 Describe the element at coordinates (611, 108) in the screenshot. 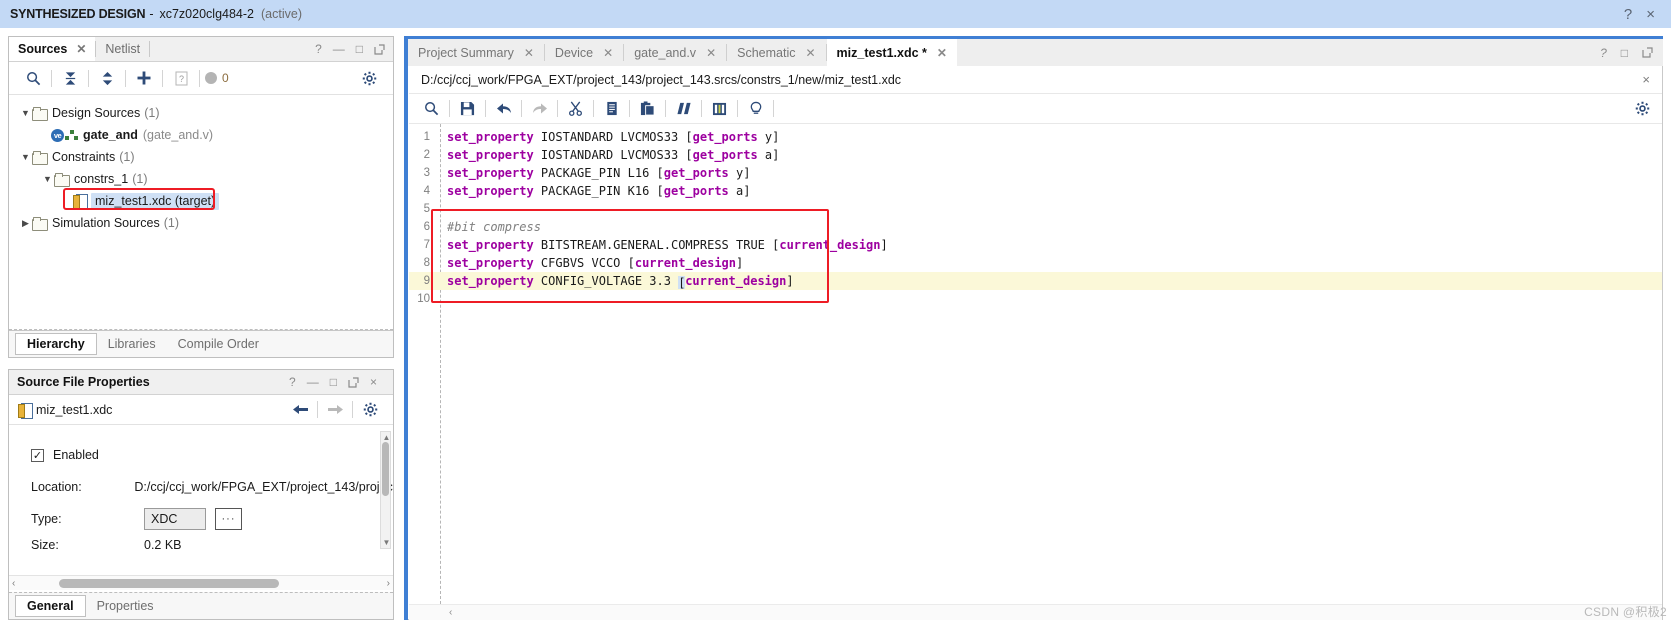

I see `copy-icon` at that location.